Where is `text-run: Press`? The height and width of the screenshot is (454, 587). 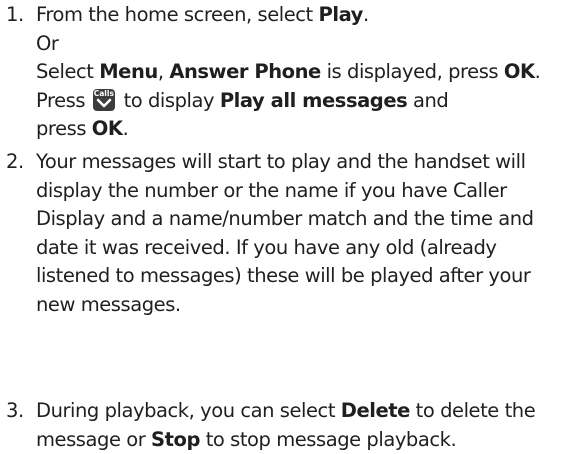
text-run: Press is located at coordinates (63, 100).